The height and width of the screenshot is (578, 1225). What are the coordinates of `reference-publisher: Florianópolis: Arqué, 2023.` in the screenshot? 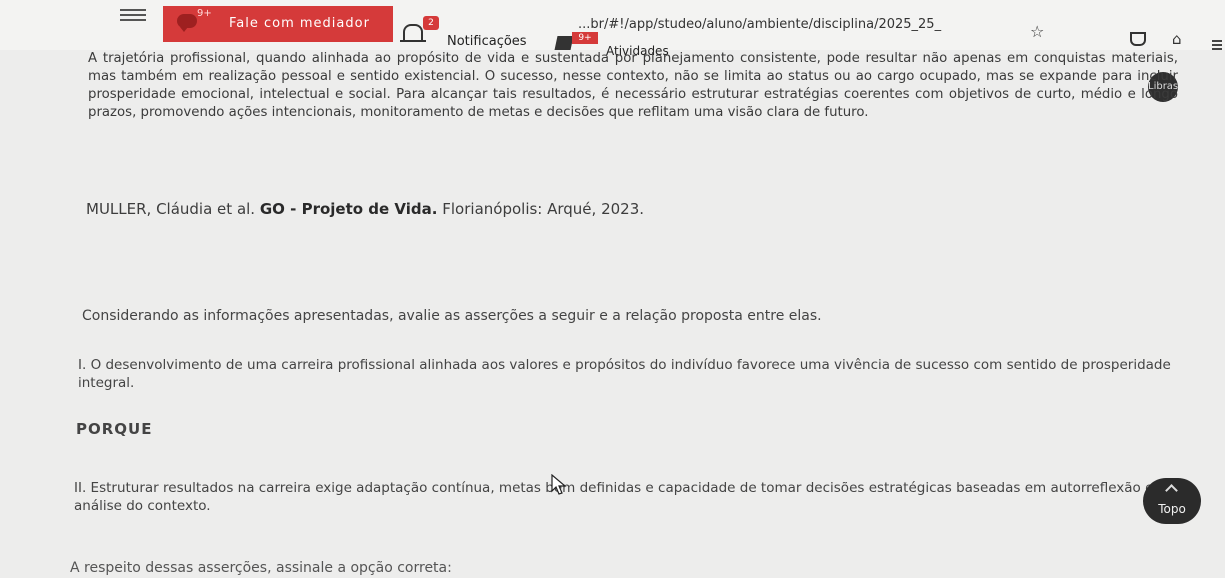 It's located at (543, 209).